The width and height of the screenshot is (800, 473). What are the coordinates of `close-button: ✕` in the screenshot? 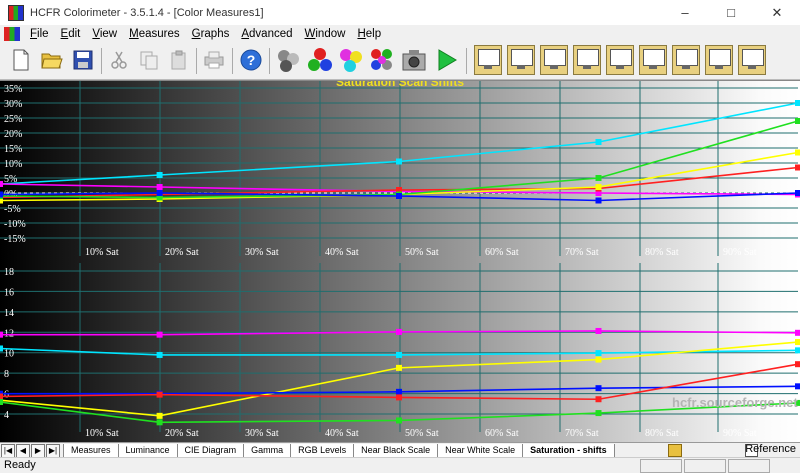 It's located at (777, 12).